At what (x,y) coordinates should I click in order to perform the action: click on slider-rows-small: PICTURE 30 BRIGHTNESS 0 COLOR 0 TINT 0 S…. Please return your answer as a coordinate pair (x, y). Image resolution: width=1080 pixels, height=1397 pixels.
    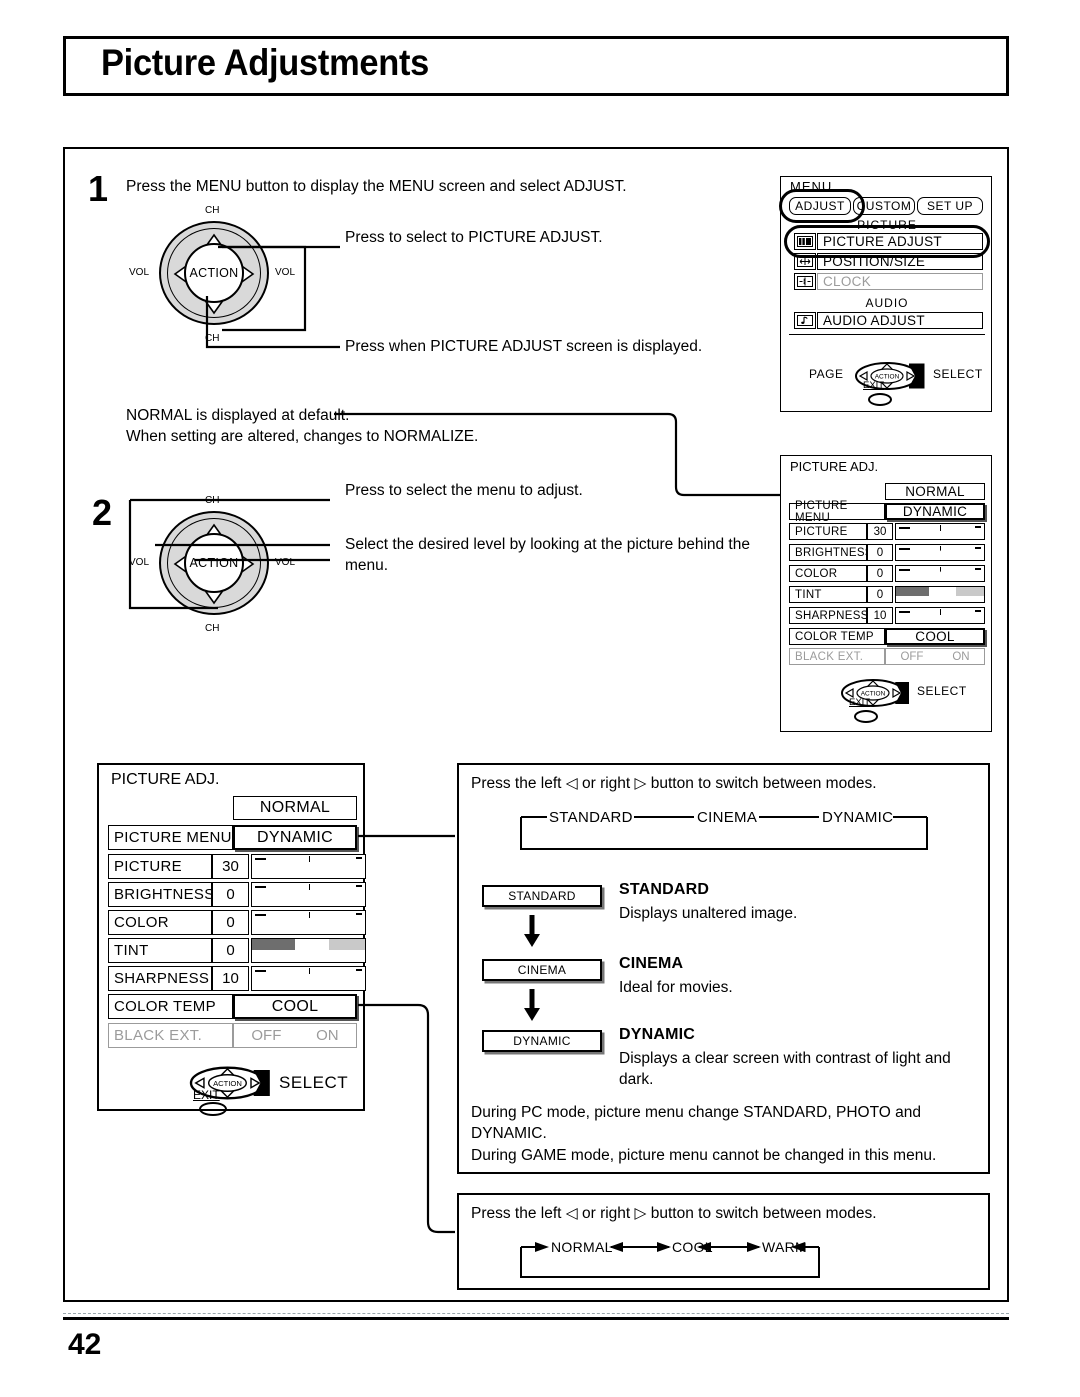
    Looking at the image, I should click on (887, 575).